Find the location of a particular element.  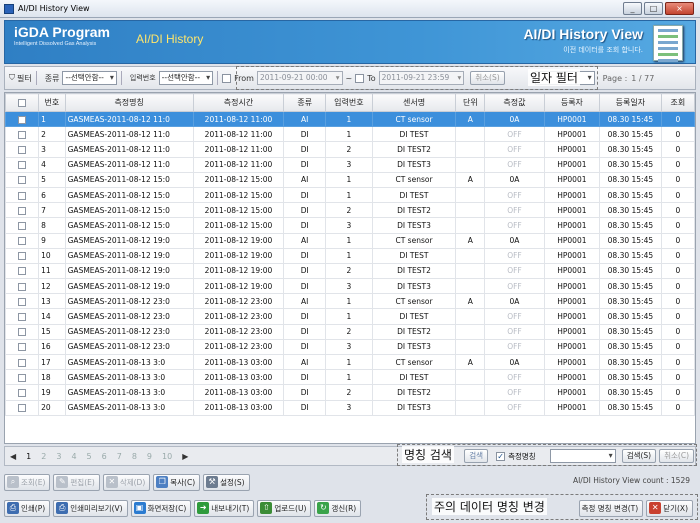

hidden-search-button: 검색 is located at coordinates (476, 456).